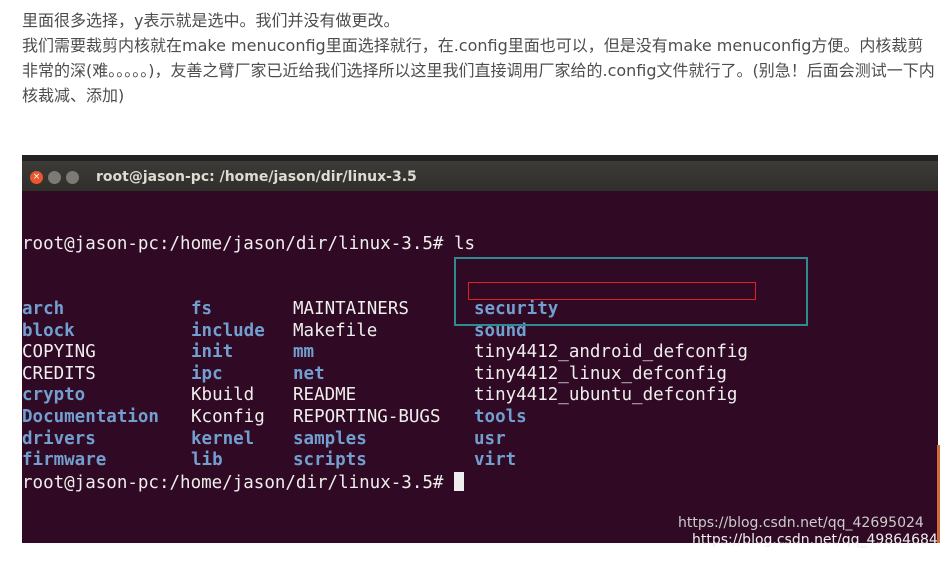  What do you see at coordinates (228, 416) in the screenshot?
I see `file-entry: Kconfig` at bounding box center [228, 416].